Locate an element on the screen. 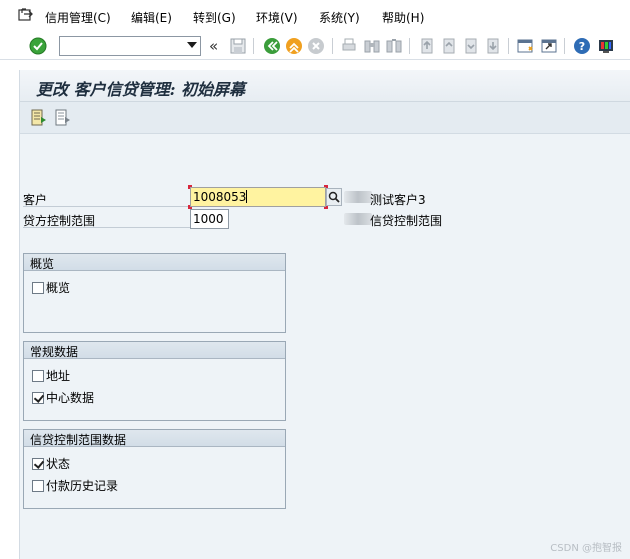 The height and width of the screenshot is (559, 630). menu-bar: 信用管理(C) 编辑(E) 转到(G) 环境(V) 系统(Y) 帮助(H) is located at coordinates (315, 16).